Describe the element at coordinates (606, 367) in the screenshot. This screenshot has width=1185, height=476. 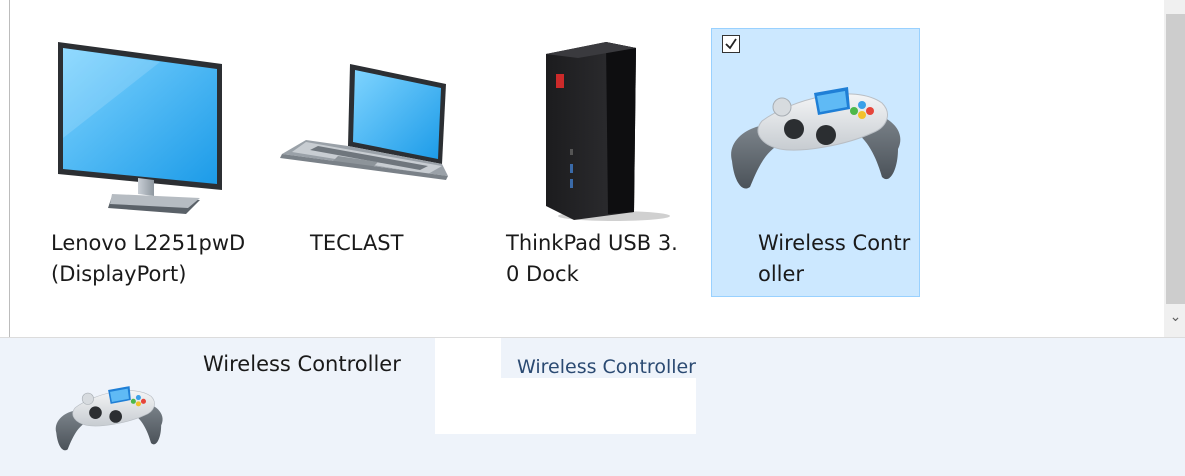
I see `details-model-value: Wireless Controller` at that location.